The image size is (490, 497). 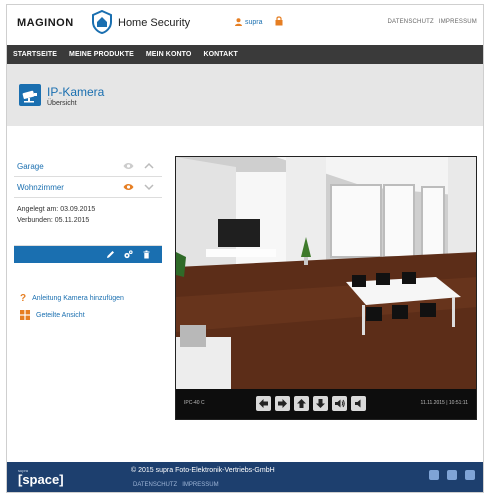 I want to click on shared-view-link: Geteilte Ansicht, so click(x=52, y=315).